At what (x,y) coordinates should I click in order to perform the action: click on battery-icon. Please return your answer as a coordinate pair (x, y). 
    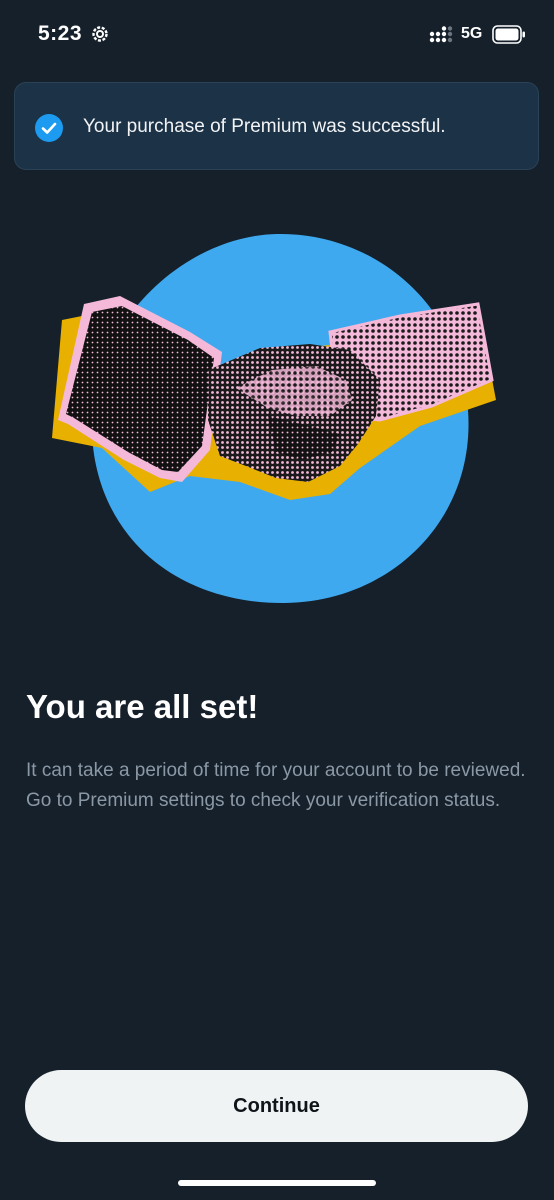
    Looking at the image, I should click on (508, 34).